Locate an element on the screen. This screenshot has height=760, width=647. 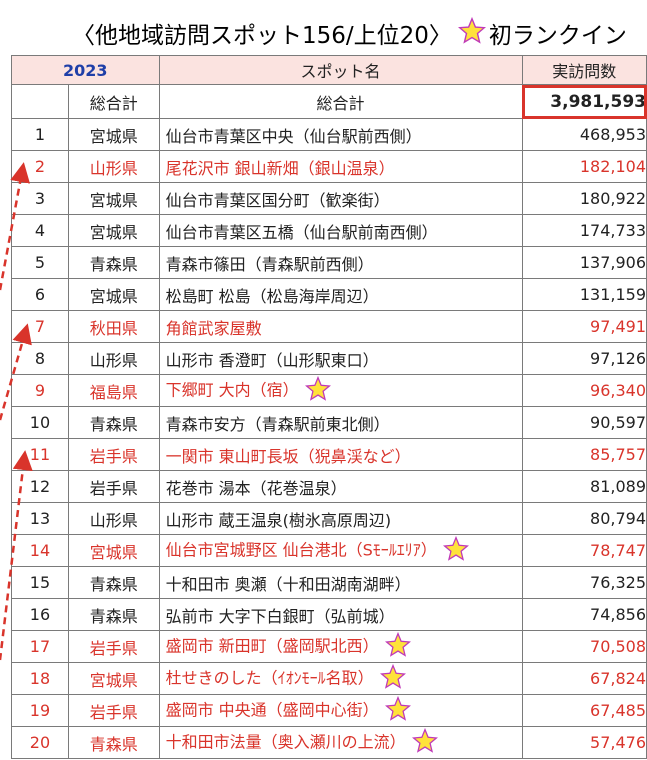
spot-cell: 仙台市宮城野区 仙台港北（Sﾓｰﾙｴﾘｱ） is located at coordinates (340, 550).